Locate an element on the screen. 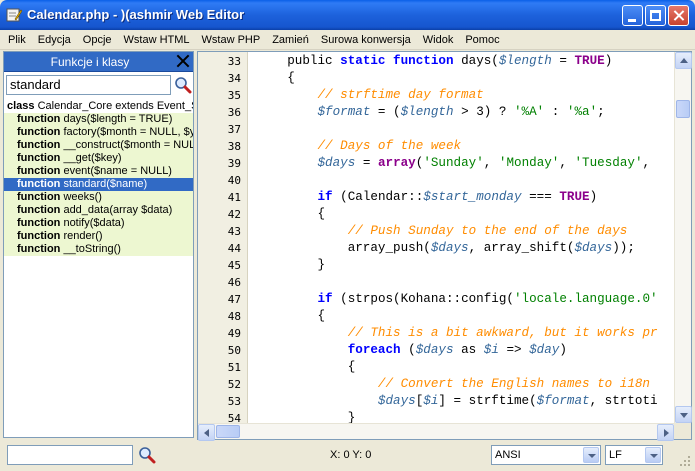 Image resolution: width=695 pixels, height=471 pixels. item-signature: factory($month = NULL, $year = NULL) is located at coordinates (128, 132).